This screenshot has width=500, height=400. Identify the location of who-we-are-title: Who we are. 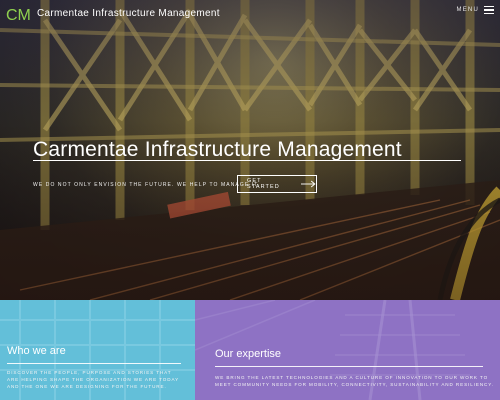
(36, 351).